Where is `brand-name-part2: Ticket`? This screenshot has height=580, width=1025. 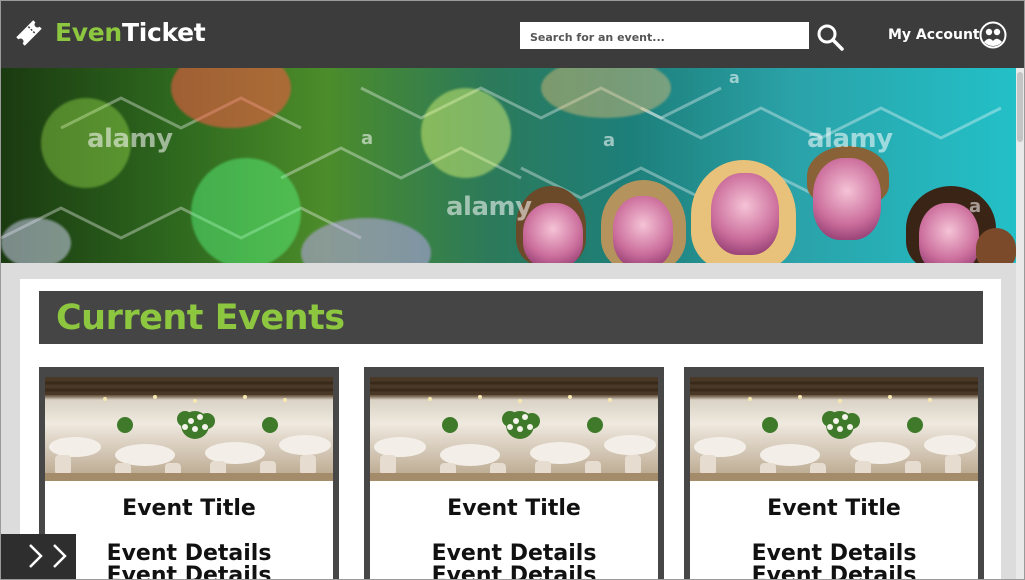
brand-name-part2: Ticket is located at coordinates (163, 32).